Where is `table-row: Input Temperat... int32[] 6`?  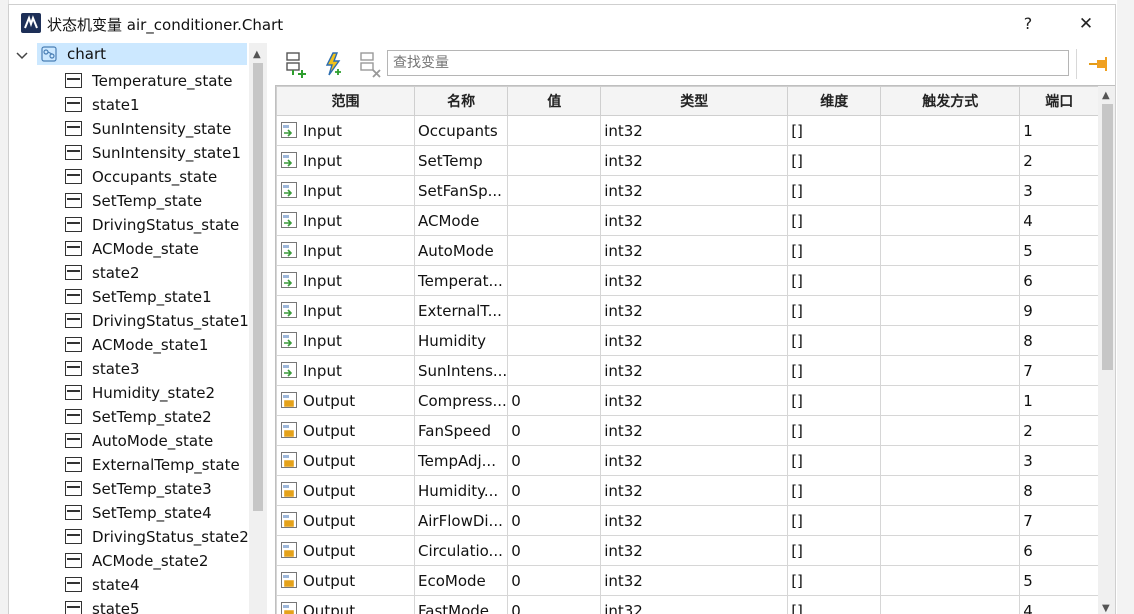
table-row: Input Temperat... int32[] 6 is located at coordinates (688, 280).